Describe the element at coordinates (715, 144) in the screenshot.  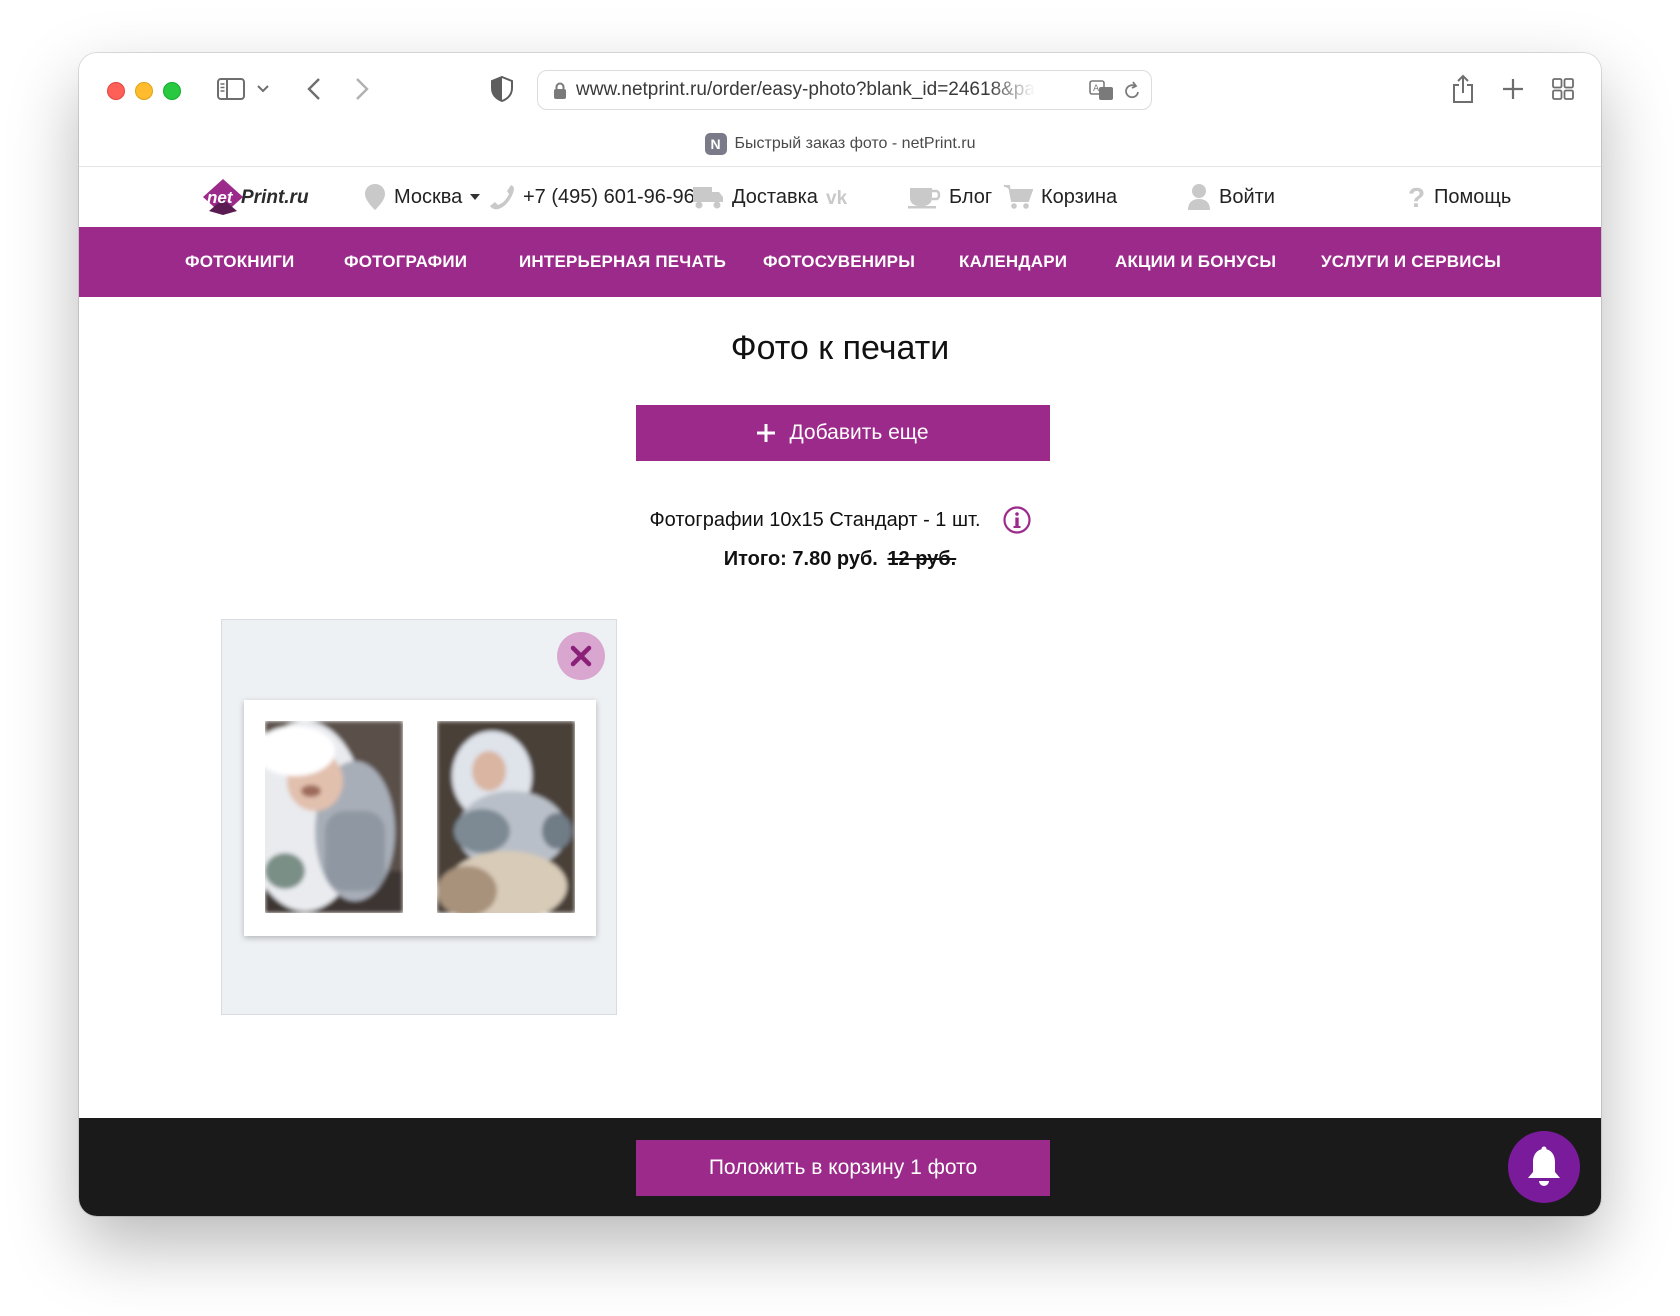
I see `favicon: N` at that location.